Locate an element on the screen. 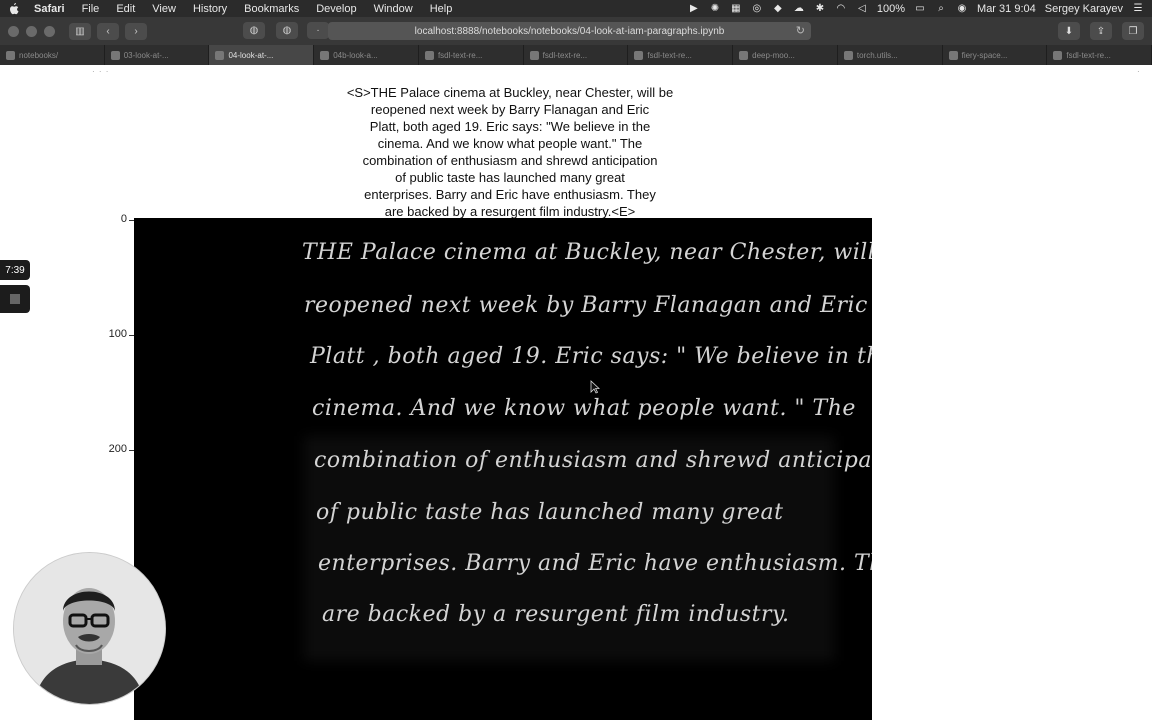  tabs-icon: ❐ is located at coordinates (1133, 31).